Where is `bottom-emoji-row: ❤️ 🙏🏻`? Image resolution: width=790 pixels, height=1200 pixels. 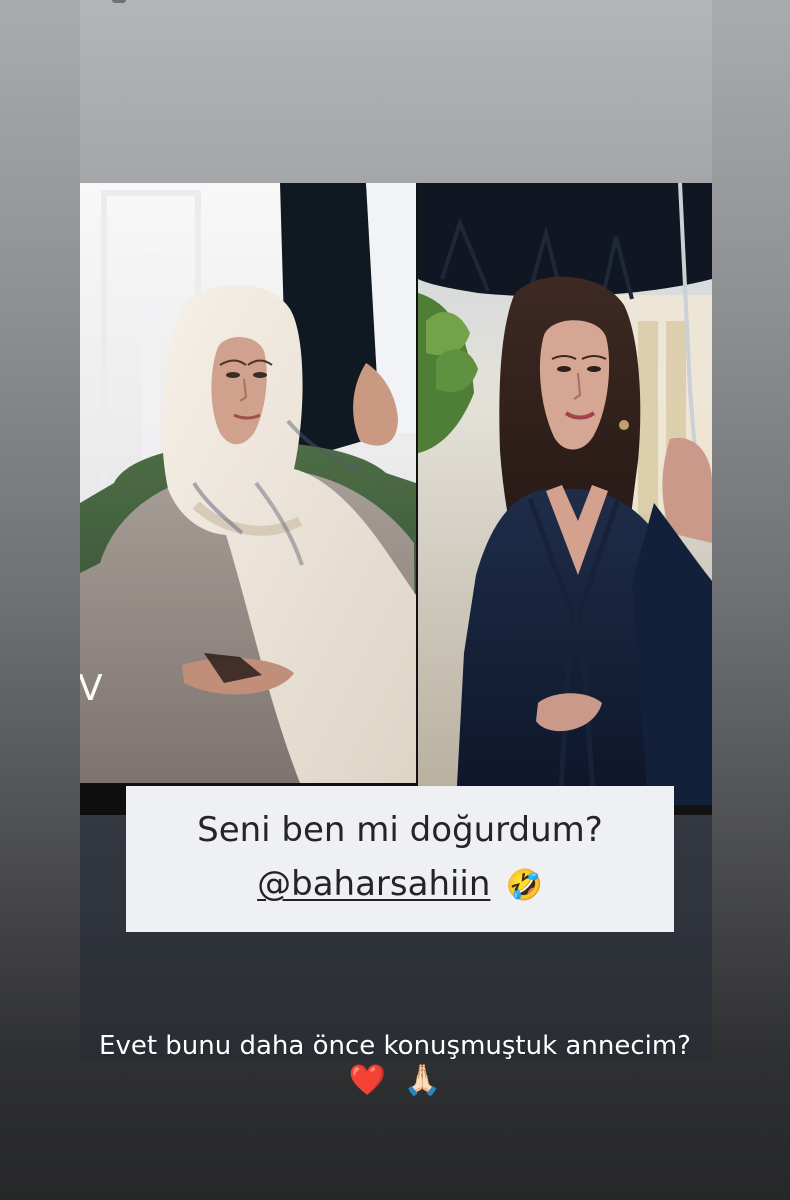 bottom-emoji-row: ❤️ 🙏🏻 is located at coordinates (395, 1081).